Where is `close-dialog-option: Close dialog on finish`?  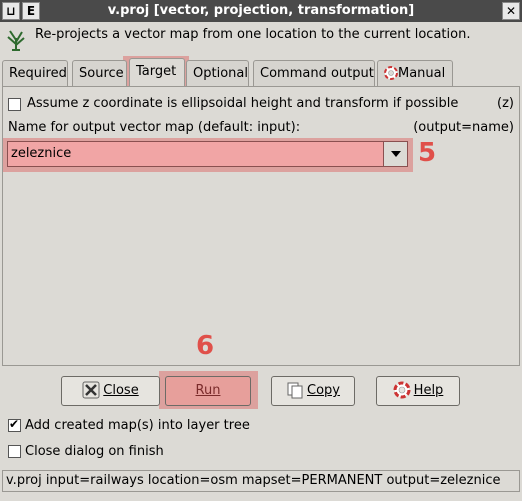 close-dialog-option: Close dialog on finish is located at coordinates (86, 453).